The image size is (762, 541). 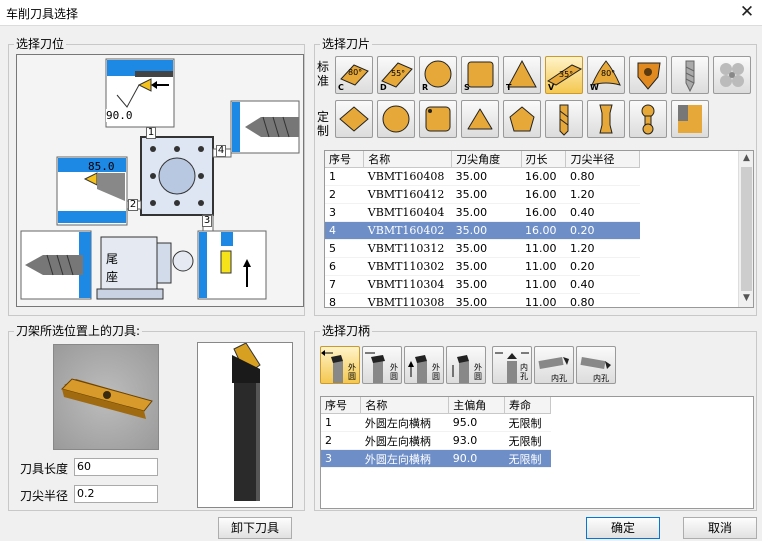 I want to click on col-tool-life: 寿命, so click(x=527, y=405).